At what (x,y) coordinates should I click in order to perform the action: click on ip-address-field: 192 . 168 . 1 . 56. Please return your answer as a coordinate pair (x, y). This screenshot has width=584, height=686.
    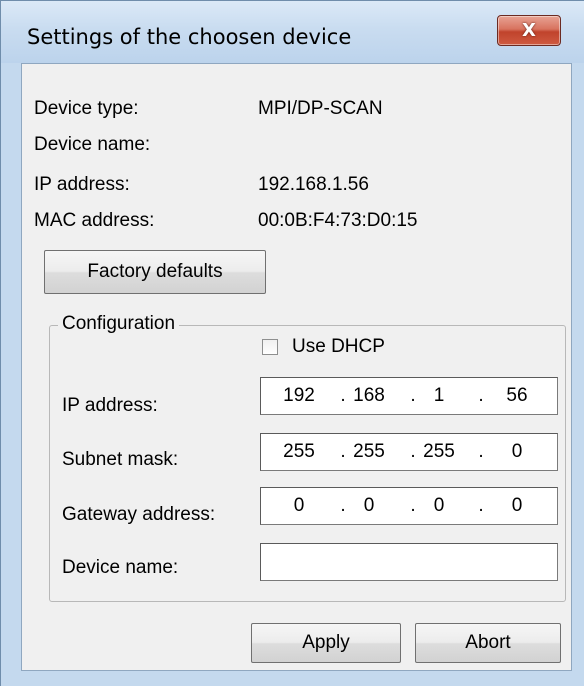
    Looking at the image, I should click on (409, 396).